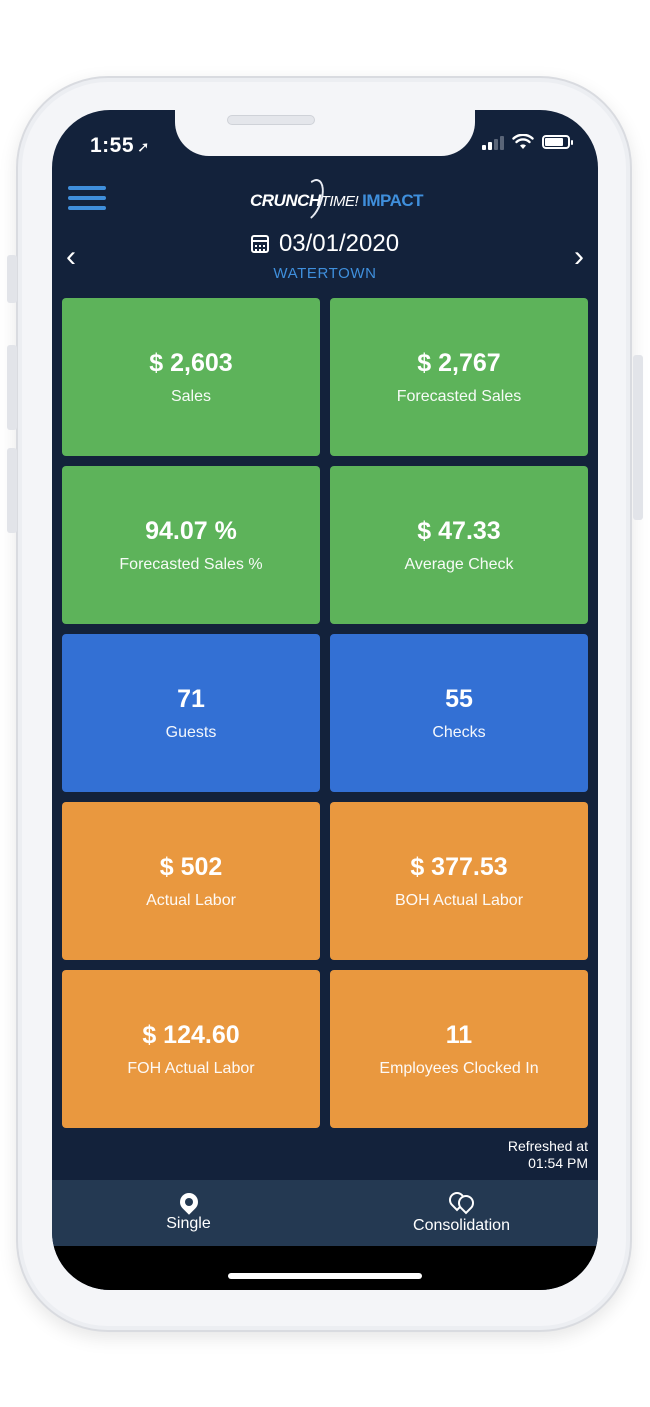 This screenshot has width=650, height=1407. What do you see at coordinates (558, 1163) in the screenshot?
I see `refreshed-time: 01:54 PM` at bounding box center [558, 1163].